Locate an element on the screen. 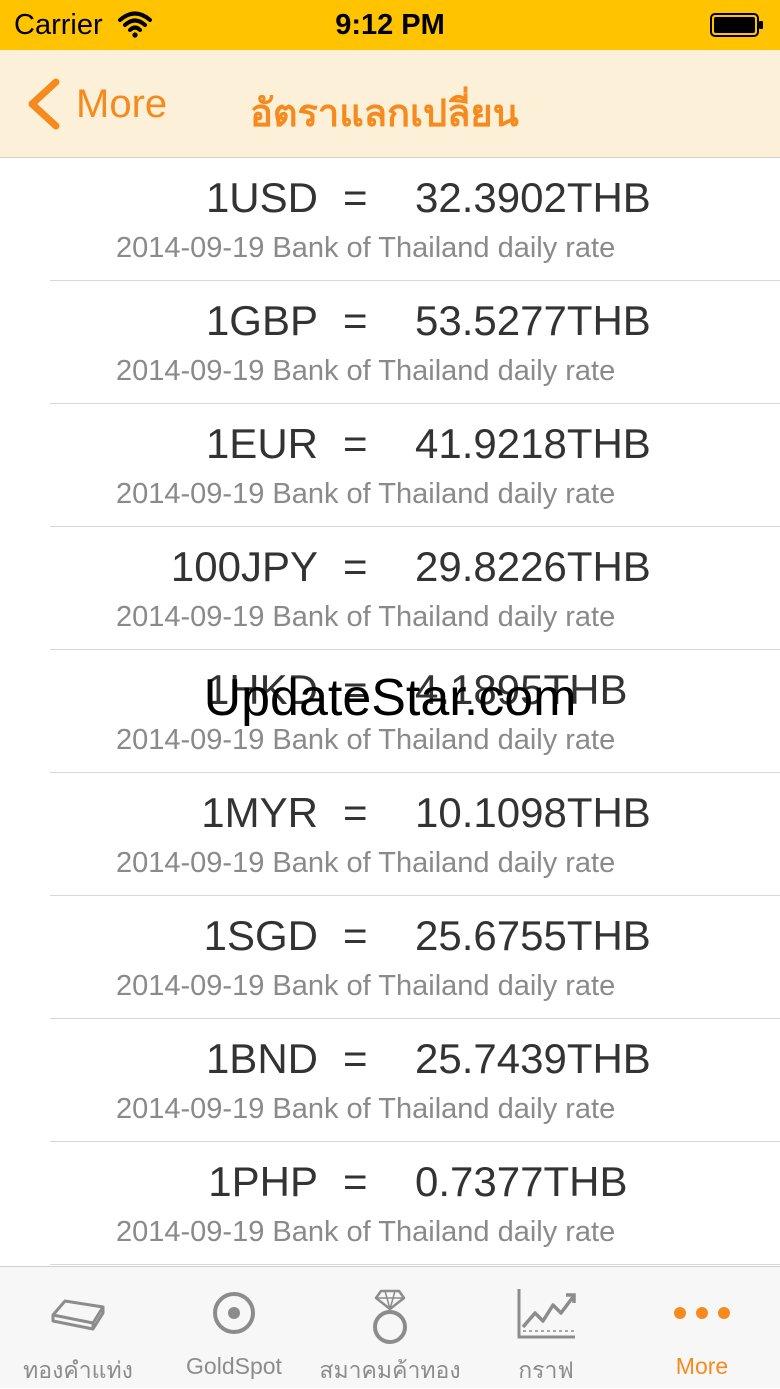  more-dots-icon is located at coordinates (702, 1313).